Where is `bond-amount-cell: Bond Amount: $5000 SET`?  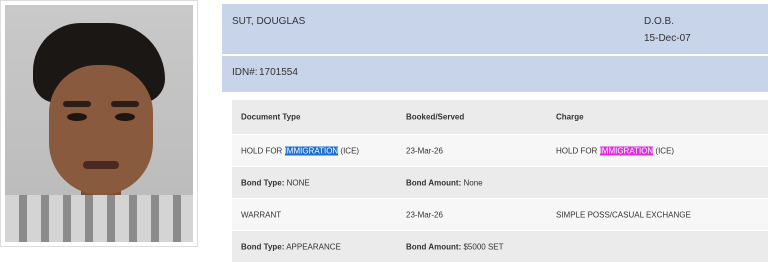
bond-amount-cell: Bond Amount: $5000 SET is located at coordinates (455, 246).